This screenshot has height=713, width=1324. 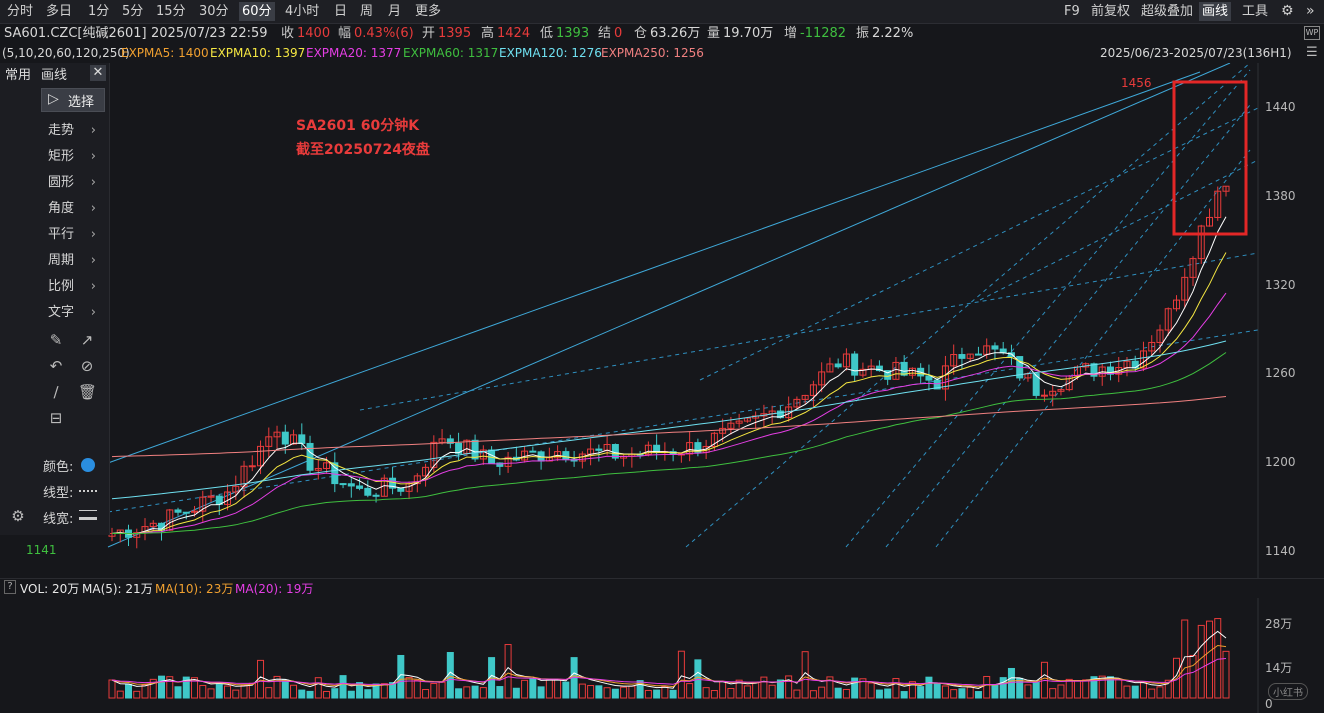 What do you see at coordinates (61, 208) in the screenshot?
I see `tool-label: 角度` at bounding box center [61, 208].